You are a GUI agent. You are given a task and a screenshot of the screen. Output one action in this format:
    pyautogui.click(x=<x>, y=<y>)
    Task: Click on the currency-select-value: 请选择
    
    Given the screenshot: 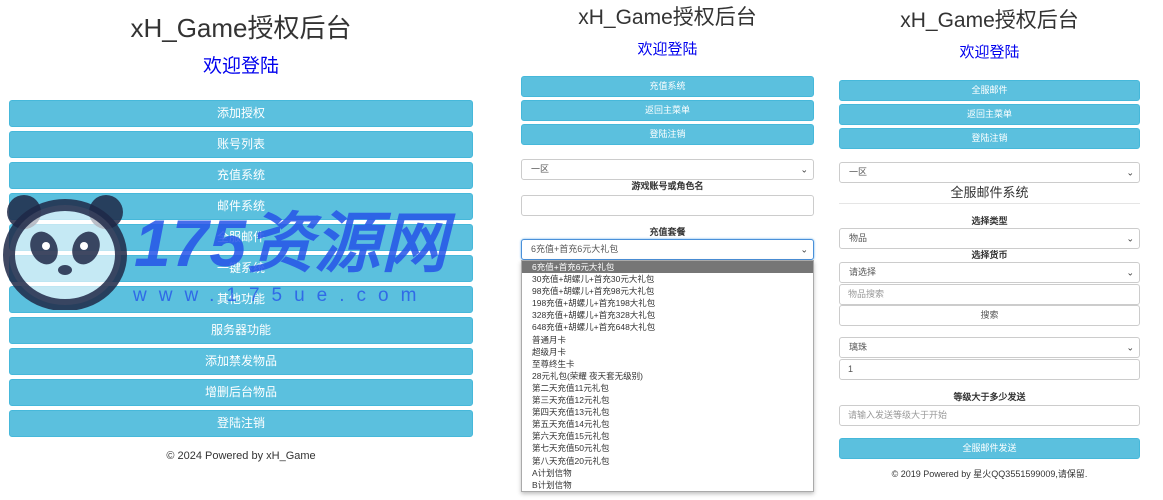 What is the action you would take?
    pyautogui.click(x=863, y=272)
    